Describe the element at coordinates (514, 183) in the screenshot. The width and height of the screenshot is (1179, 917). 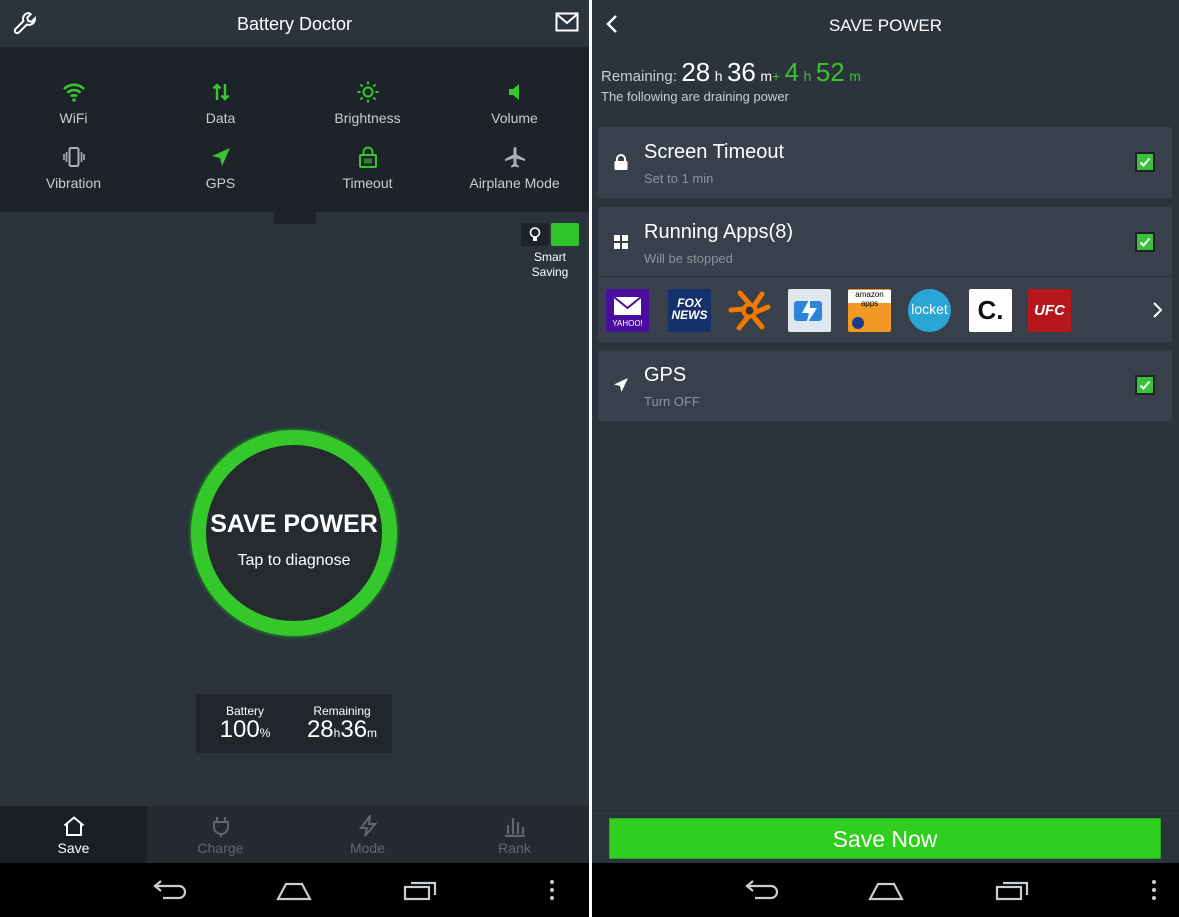
I see `toggle-label: Airplane Mode` at that location.